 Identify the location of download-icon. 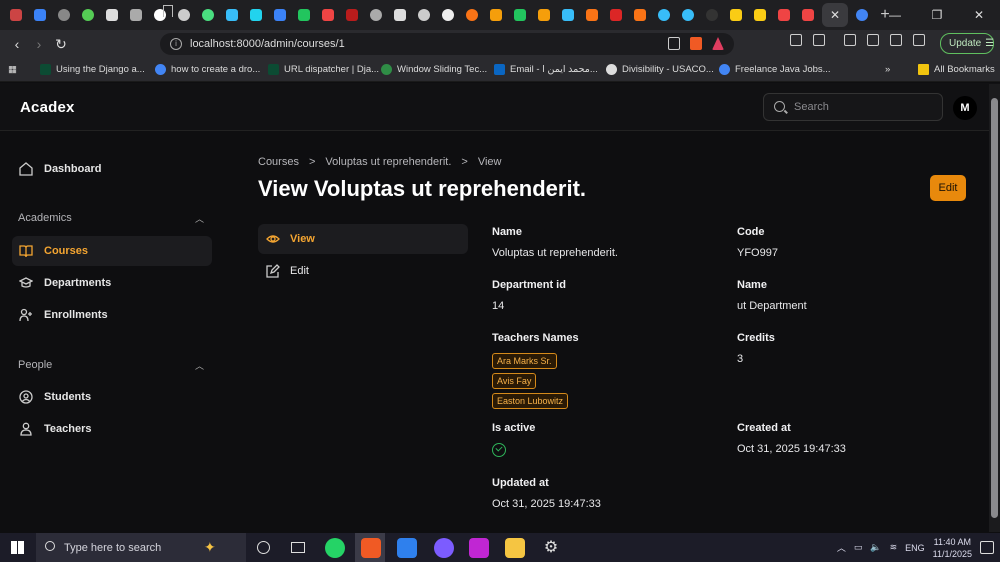
(850, 40).